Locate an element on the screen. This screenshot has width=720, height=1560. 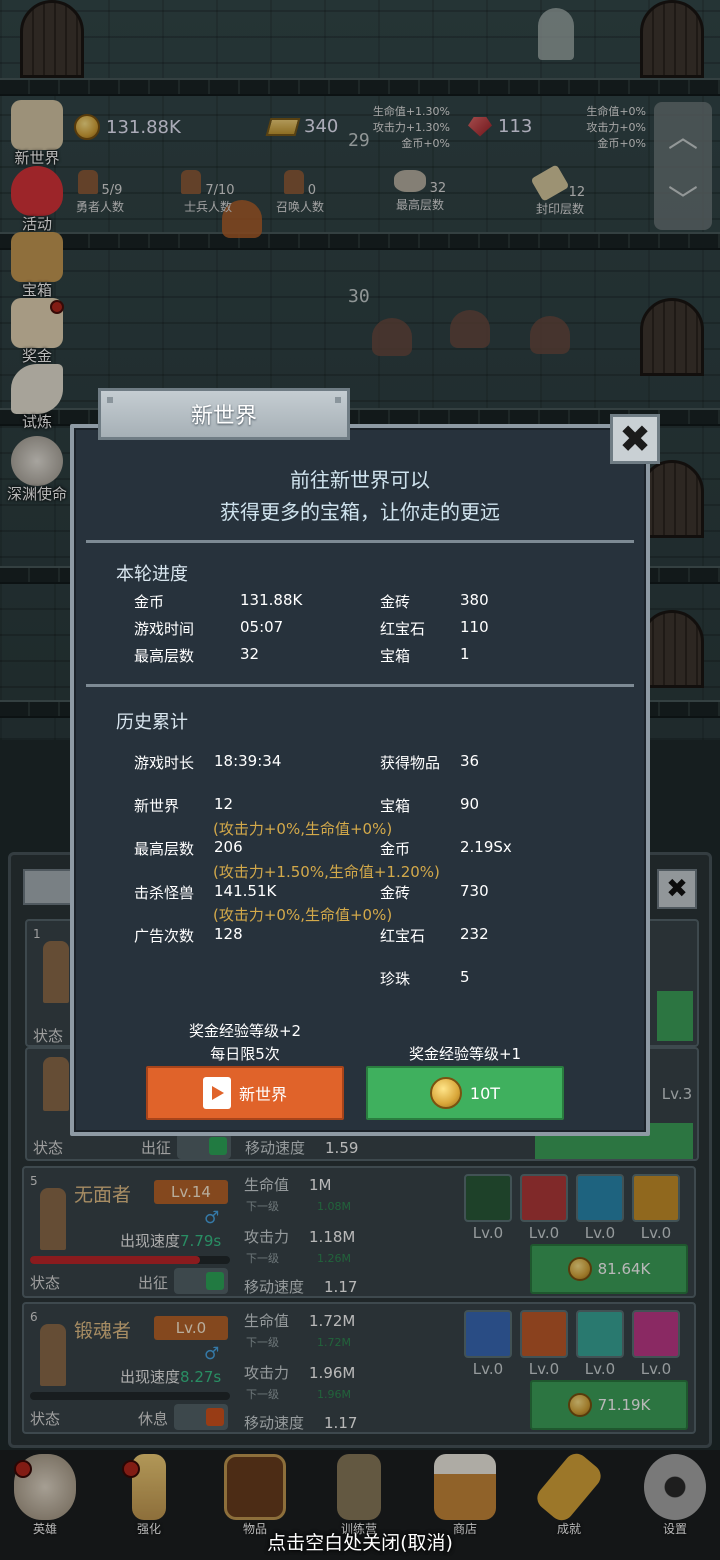
stat-label: 获得物品 is located at coordinates (410, 763).